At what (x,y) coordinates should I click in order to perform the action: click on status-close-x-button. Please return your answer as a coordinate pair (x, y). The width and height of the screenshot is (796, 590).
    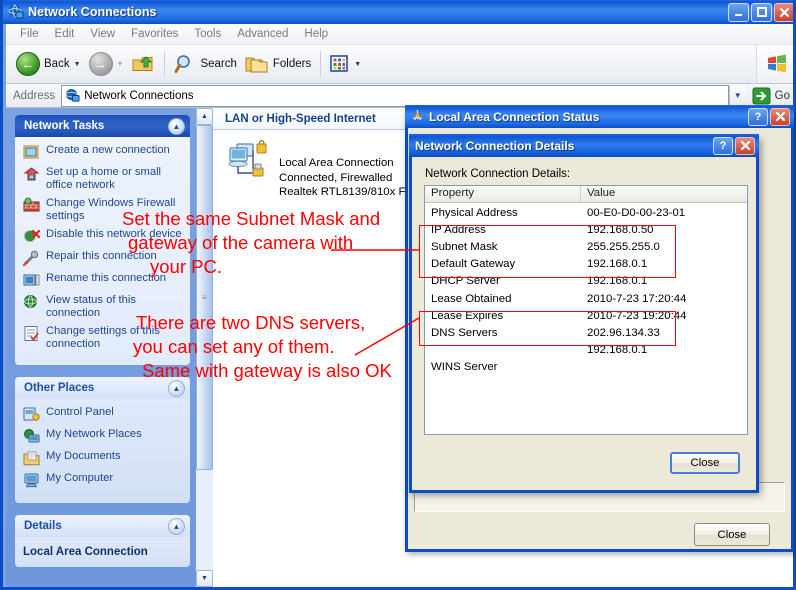
    Looking at the image, I should click on (780, 116).